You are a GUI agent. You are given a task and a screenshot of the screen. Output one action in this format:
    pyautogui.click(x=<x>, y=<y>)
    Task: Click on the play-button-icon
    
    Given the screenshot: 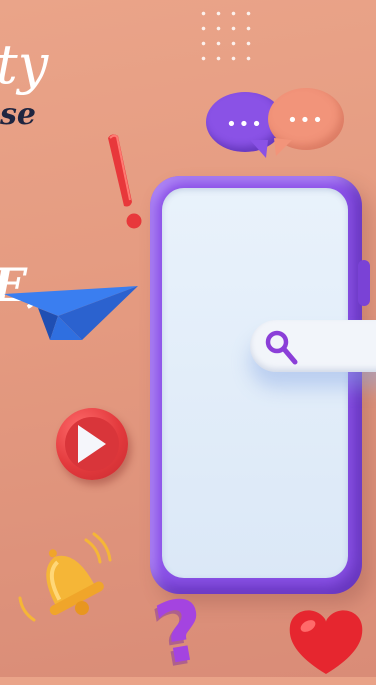 What is the action you would take?
    pyautogui.click(x=92, y=444)
    